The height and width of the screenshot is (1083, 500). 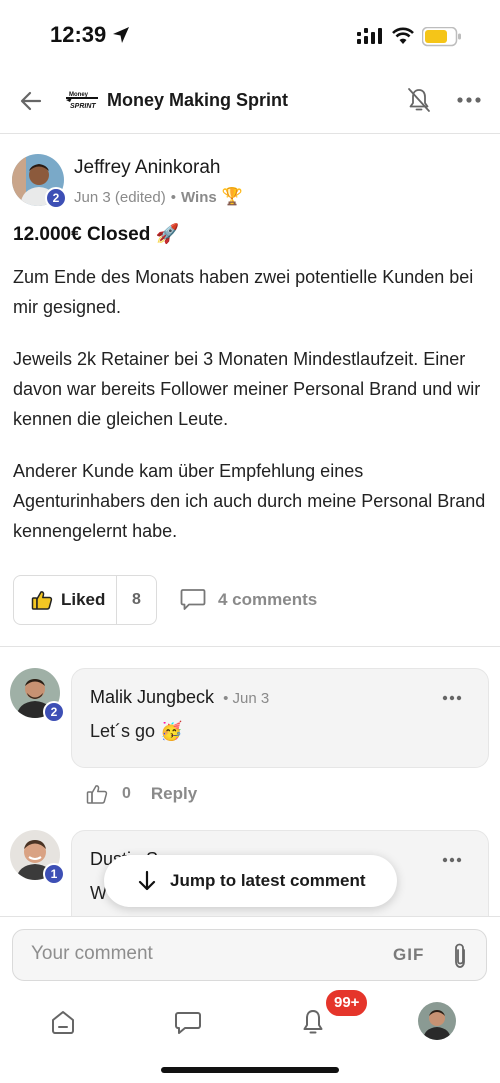 What do you see at coordinates (121, 35) in the screenshot?
I see `location-arrow-icon` at bounding box center [121, 35].